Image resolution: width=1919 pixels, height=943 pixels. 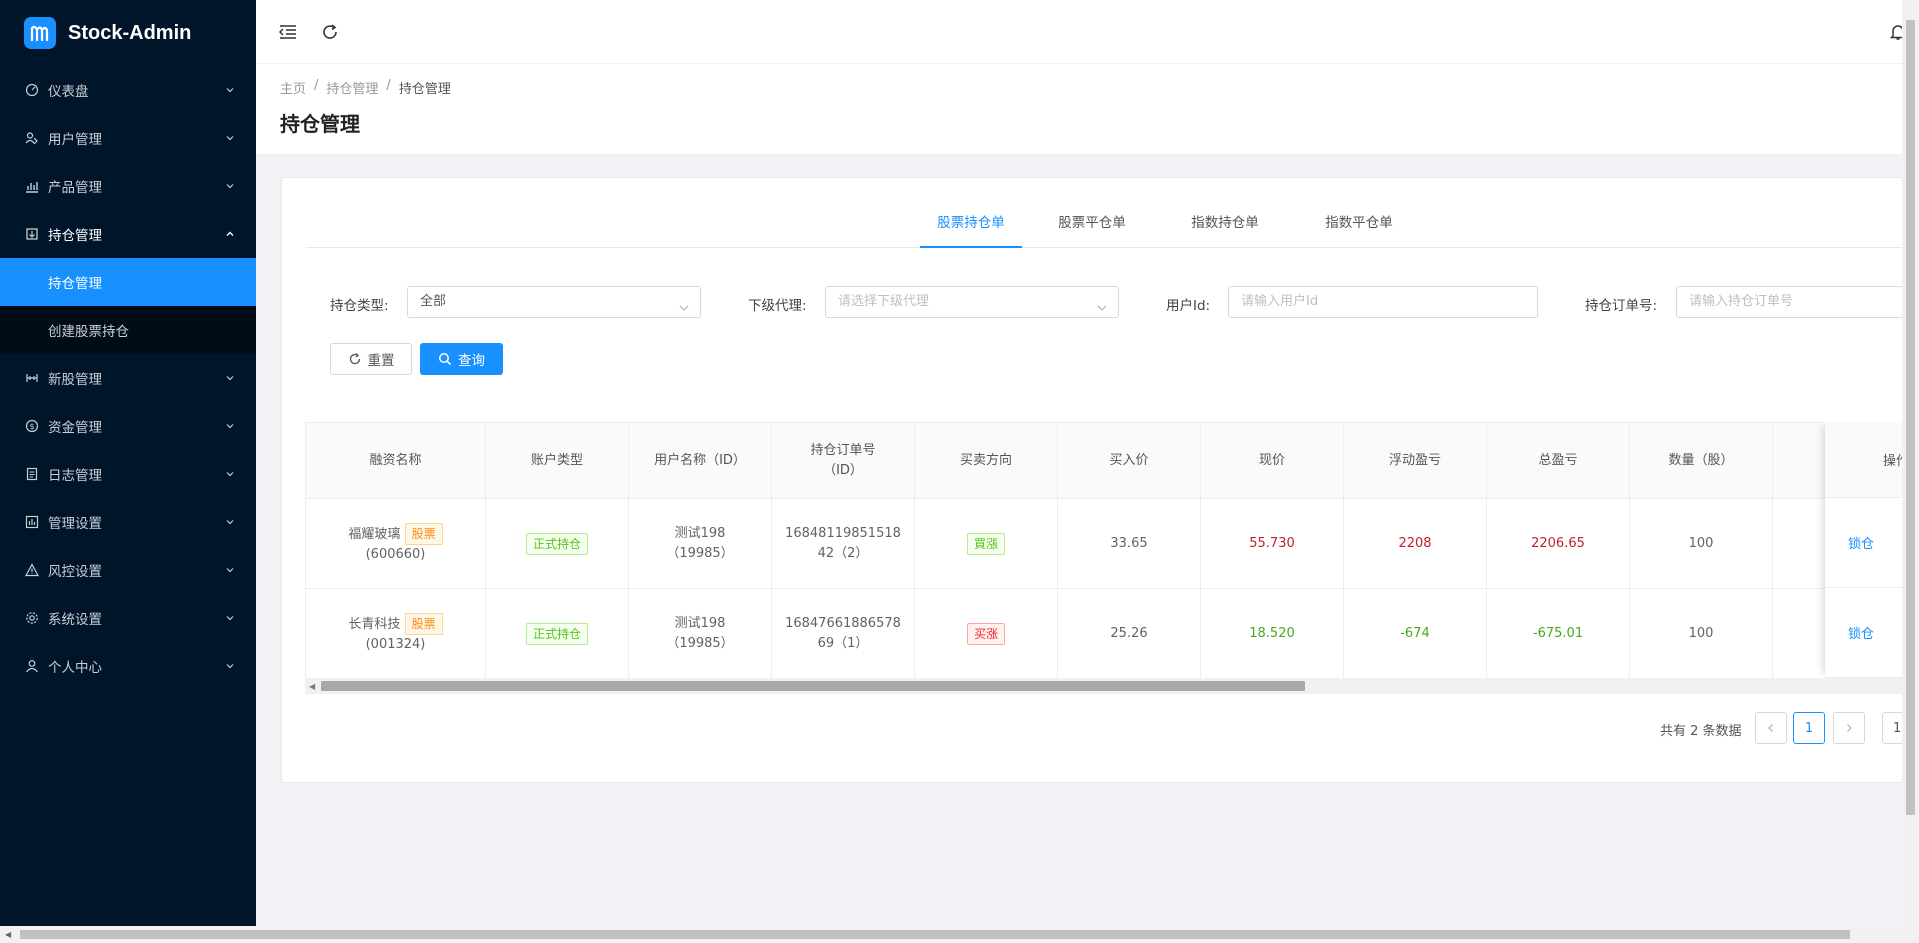 I want to click on scrollbar-thumb, so click(x=813, y=686).